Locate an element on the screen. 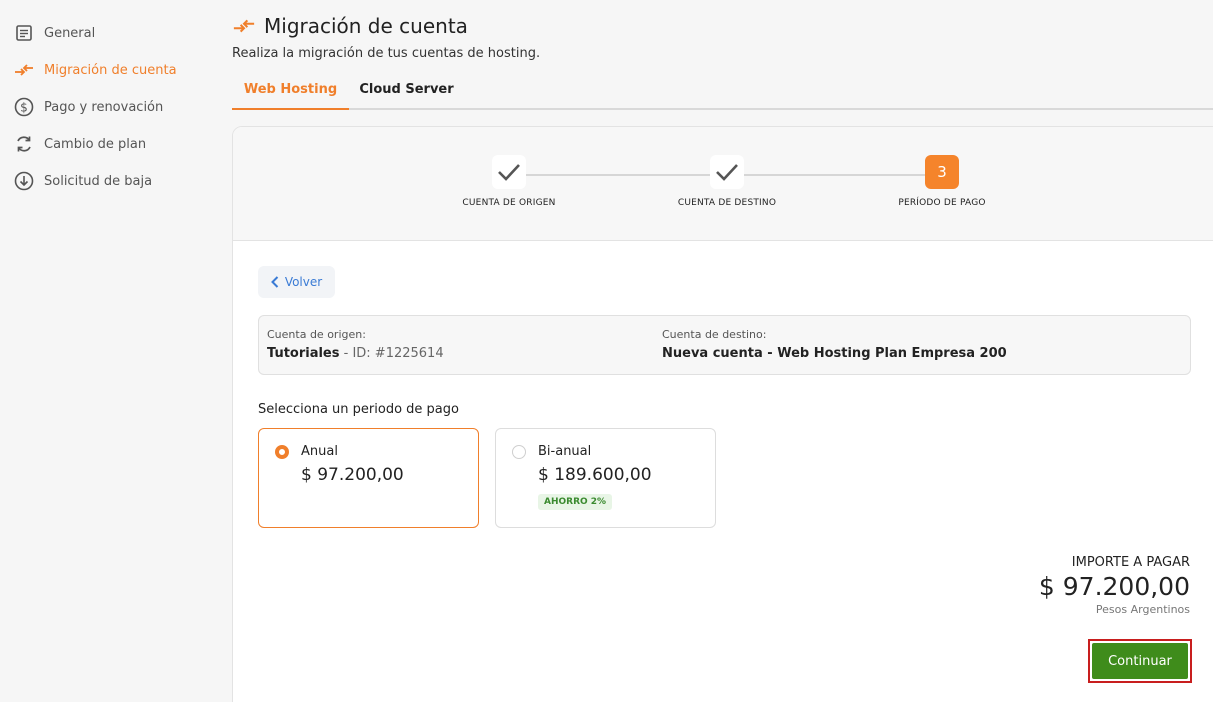 The height and width of the screenshot is (702, 1213). origin-value: Tutoriales - ID: #1225614 is located at coordinates (355, 353).